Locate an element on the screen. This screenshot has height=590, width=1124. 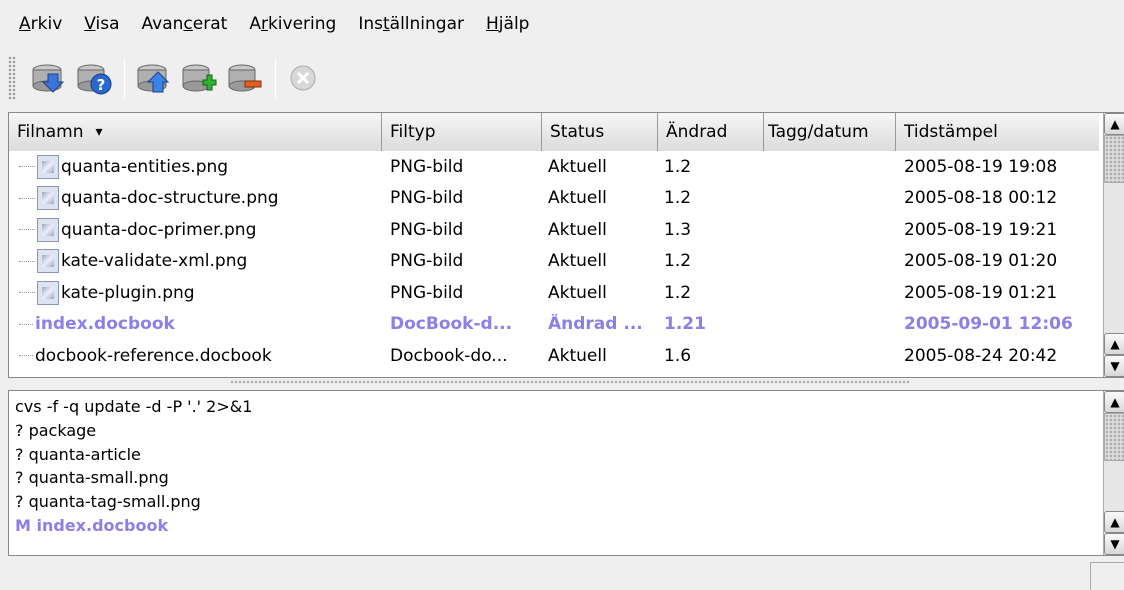
menu-item: Arkiv is located at coordinates (40, 24).